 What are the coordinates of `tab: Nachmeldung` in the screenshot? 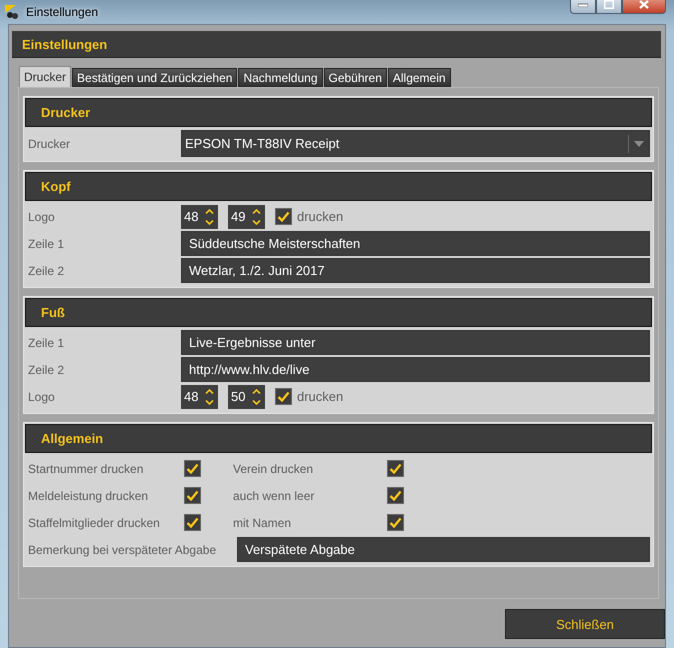 It's located at (280, 77).